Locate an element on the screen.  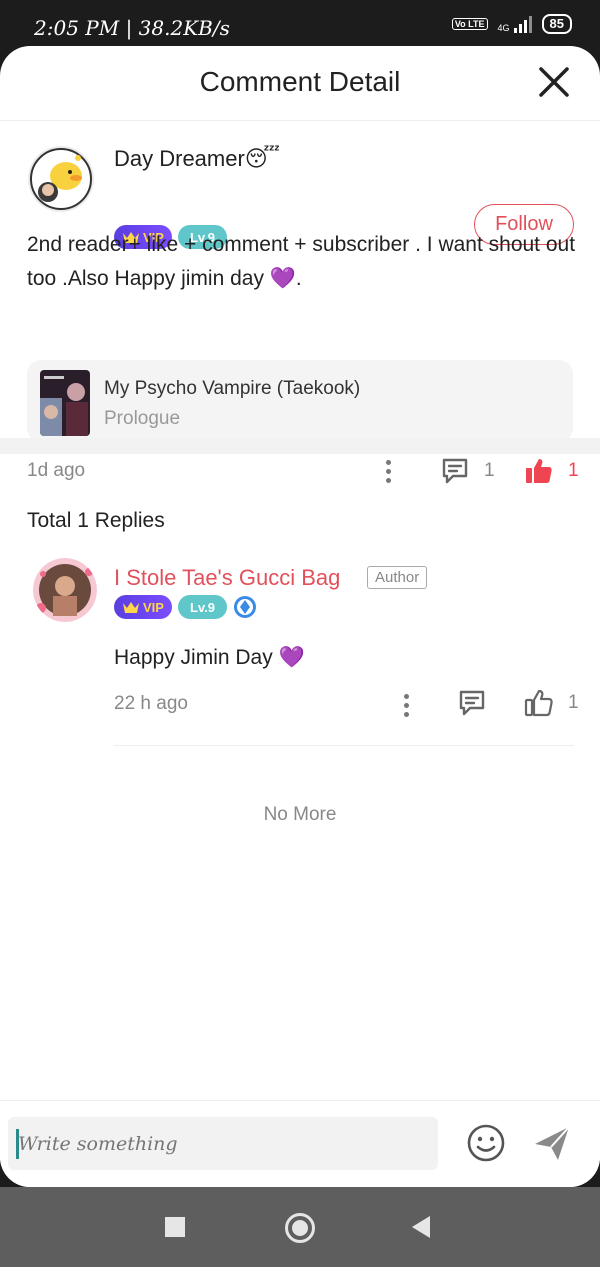
reply-button is located at coordinates (472, 703).